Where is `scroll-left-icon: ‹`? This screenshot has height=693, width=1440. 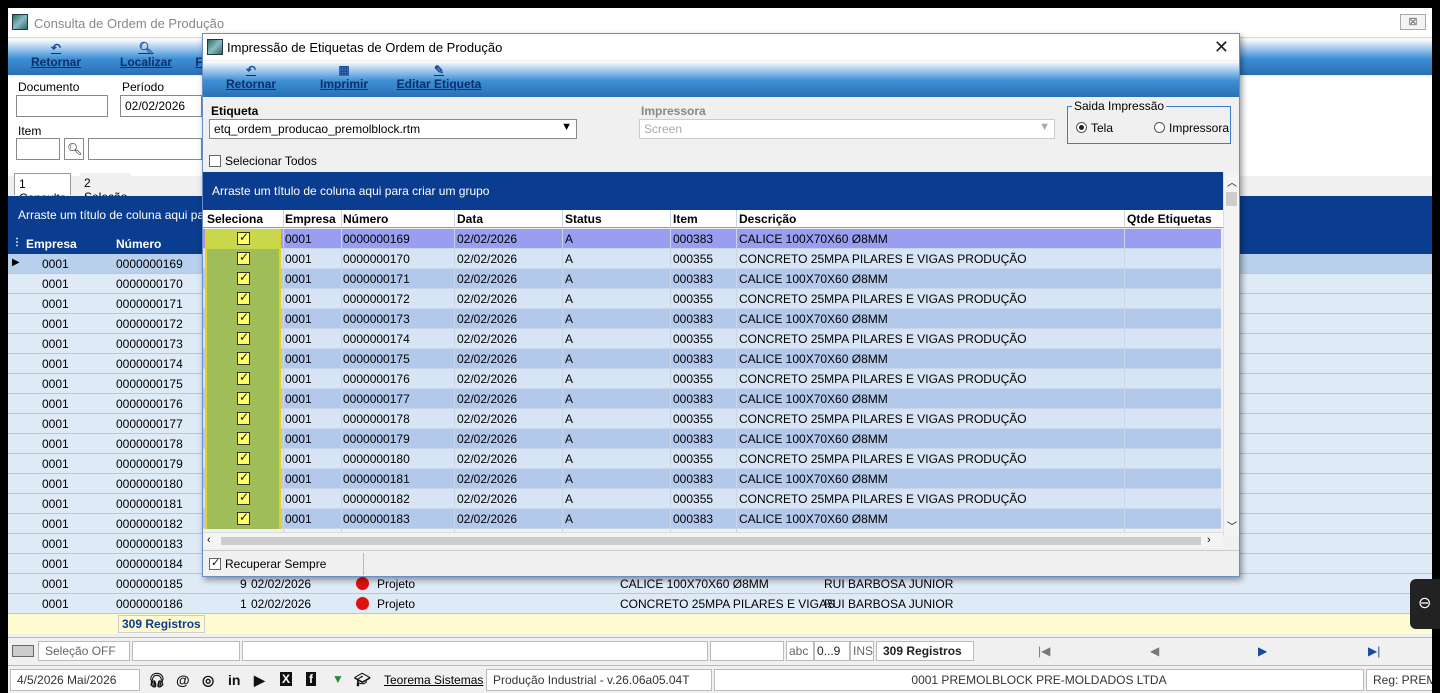
scroll-left-icon: ‹ is located at coordinates (209, 540).